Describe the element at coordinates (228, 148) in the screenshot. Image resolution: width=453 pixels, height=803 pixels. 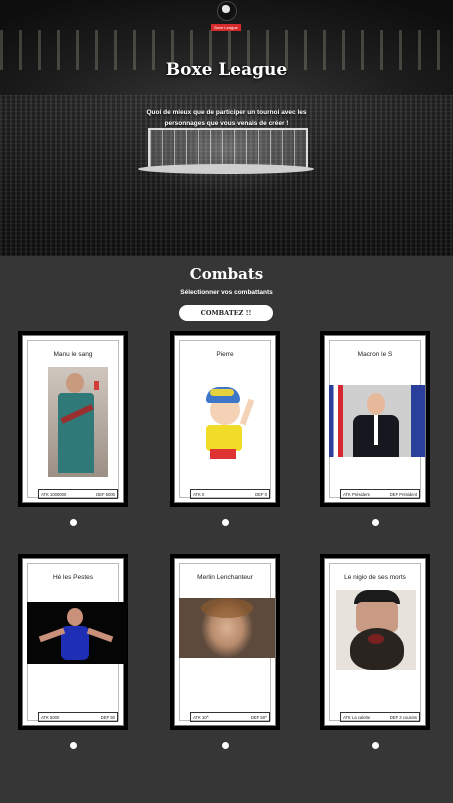
I see `octagon-cage` at that location.